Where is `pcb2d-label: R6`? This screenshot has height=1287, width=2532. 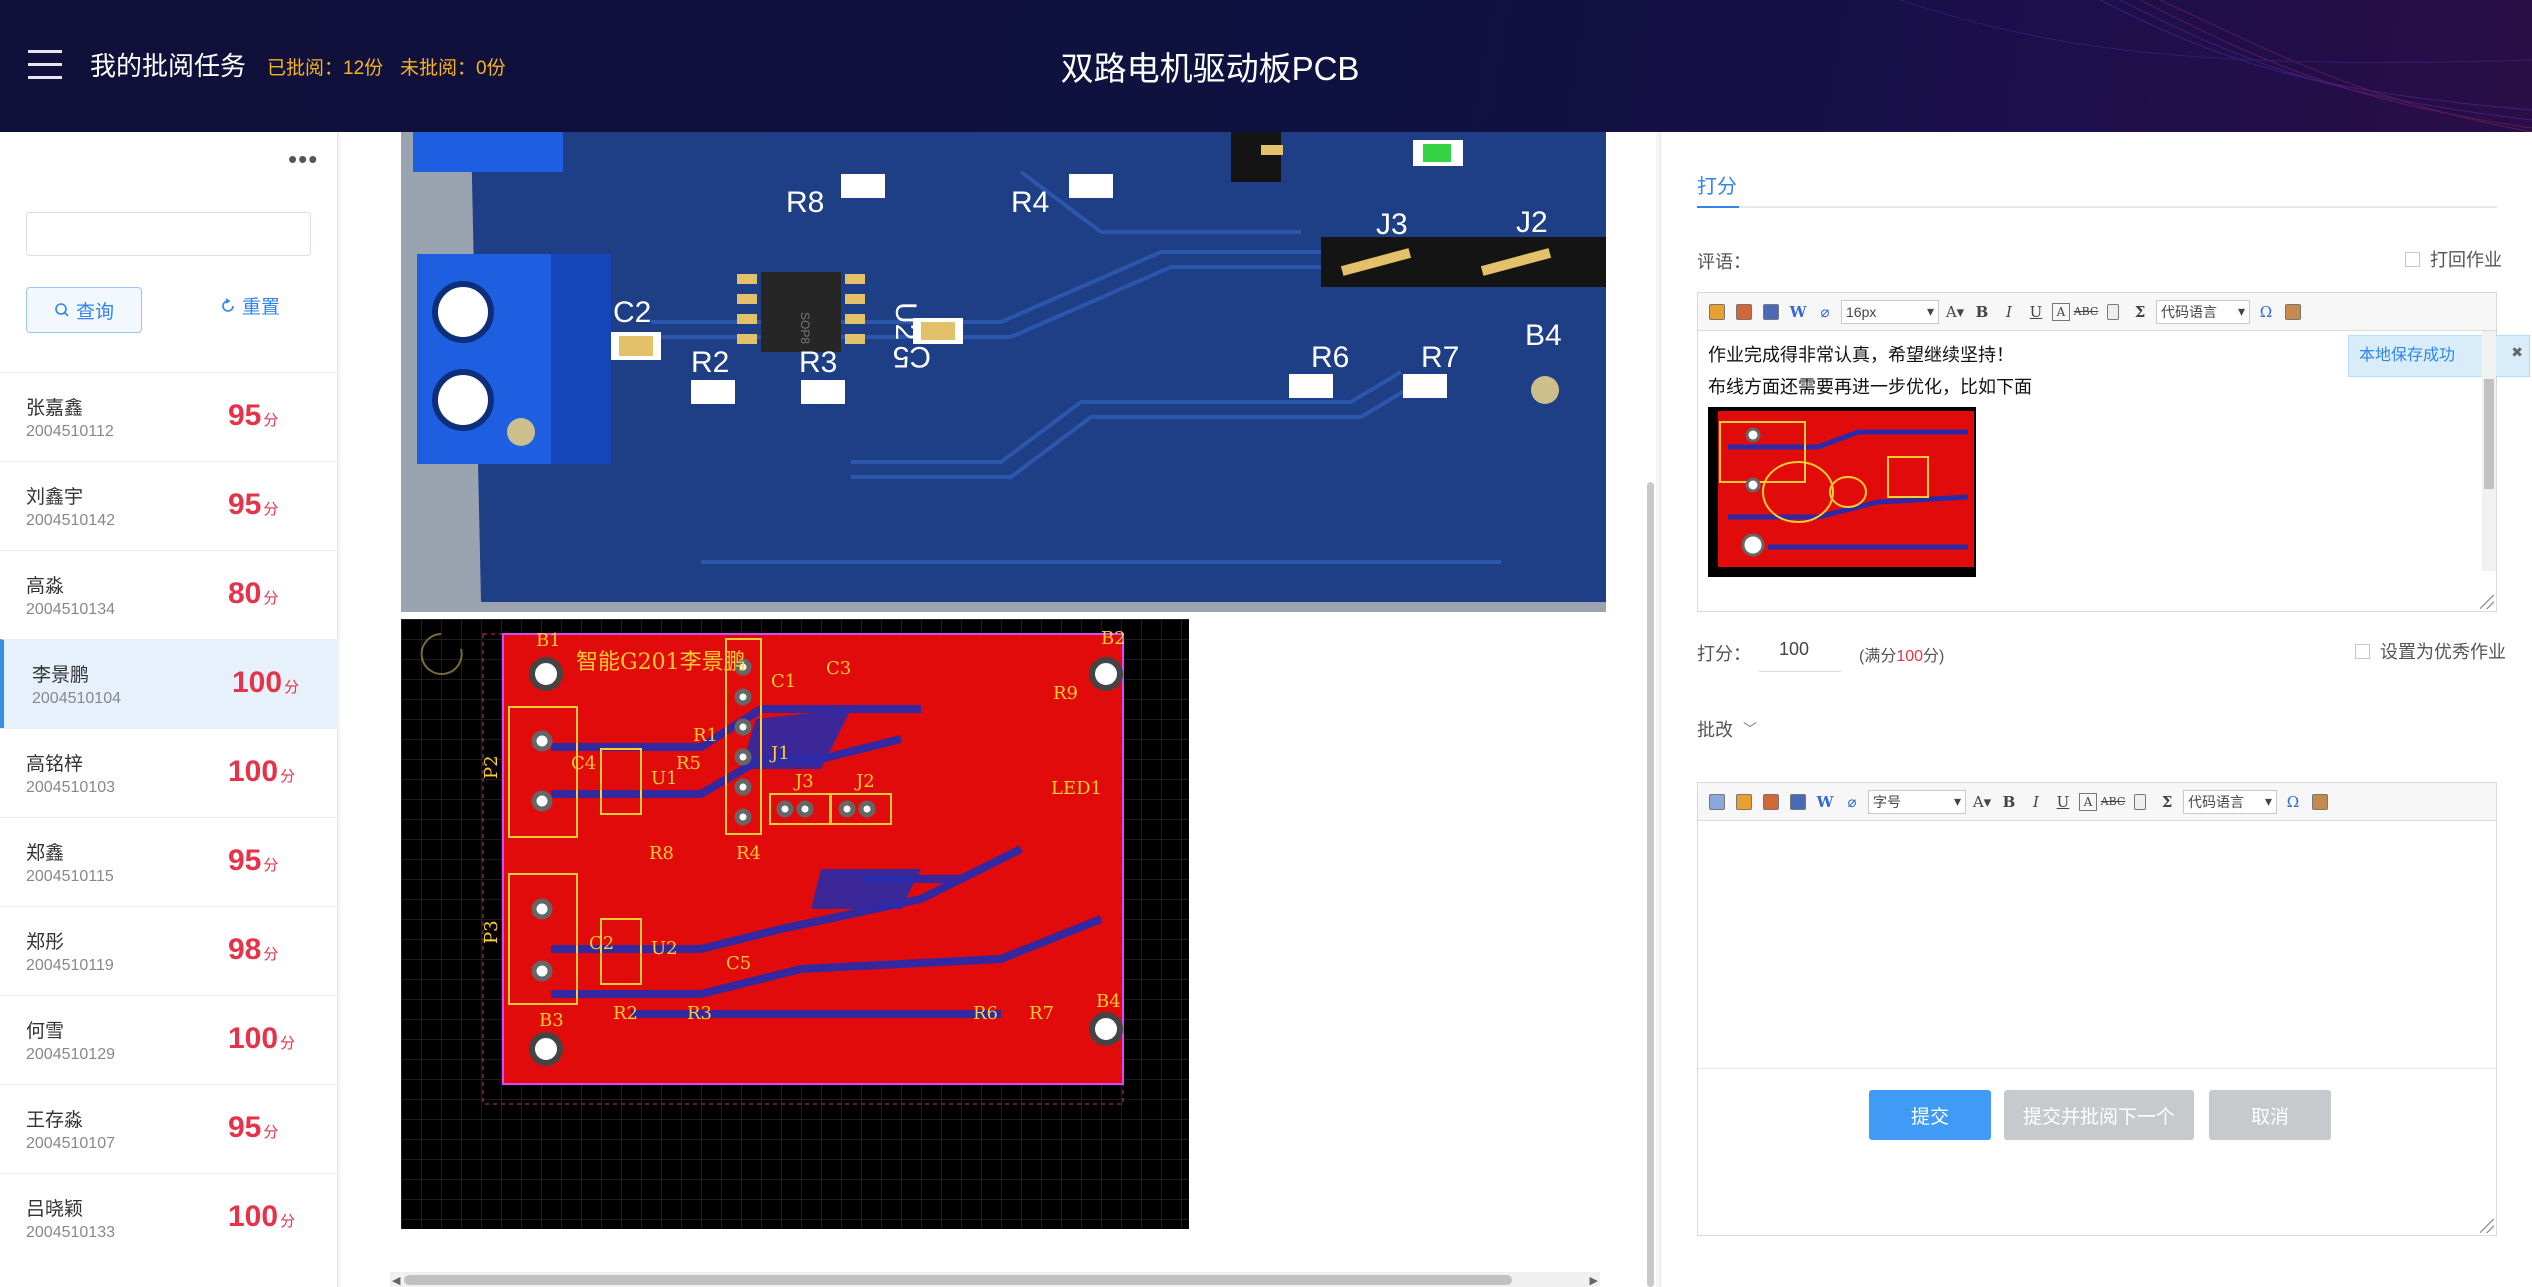 pcb2d-label: R6 is located at coordinates (985, 1013).